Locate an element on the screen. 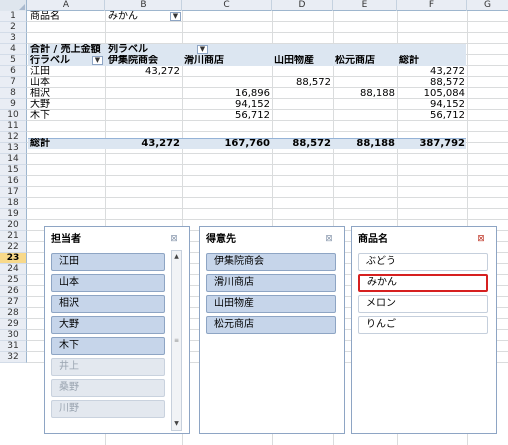 This screenshot has width=508, height=445. row-header: 12 is located at coordinates (13, 137).